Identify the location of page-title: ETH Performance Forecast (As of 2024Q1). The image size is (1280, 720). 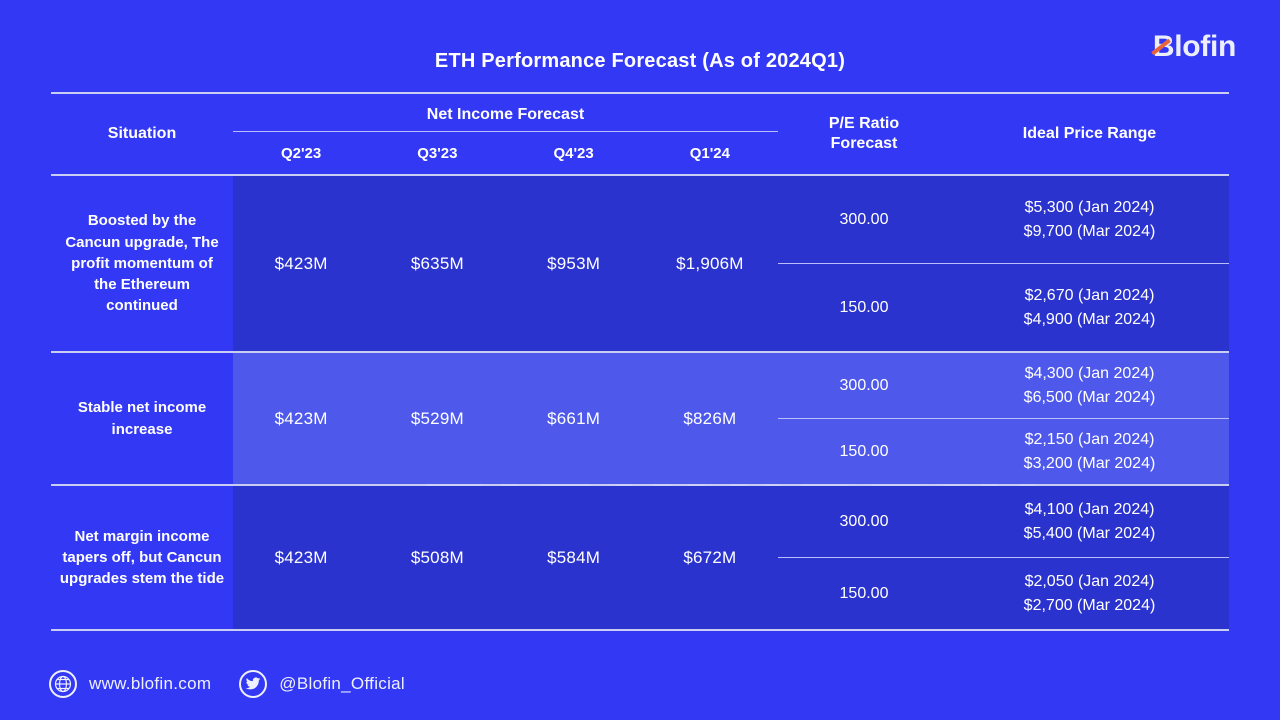
(640, 61).